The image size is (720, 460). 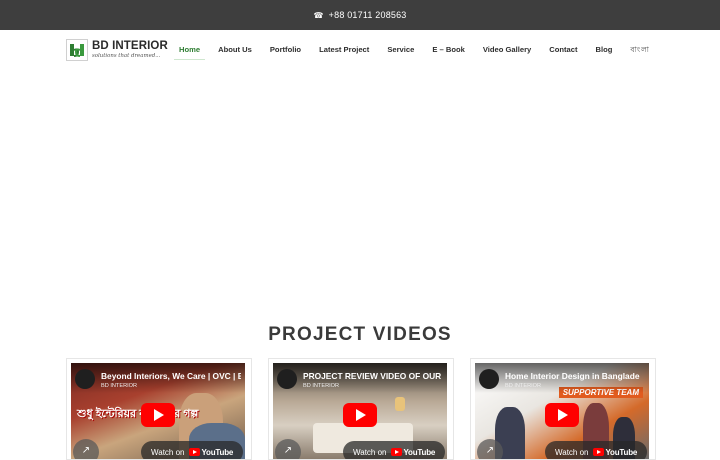 I want to click on nav-contact: Contact, so click(x=563, y=50).